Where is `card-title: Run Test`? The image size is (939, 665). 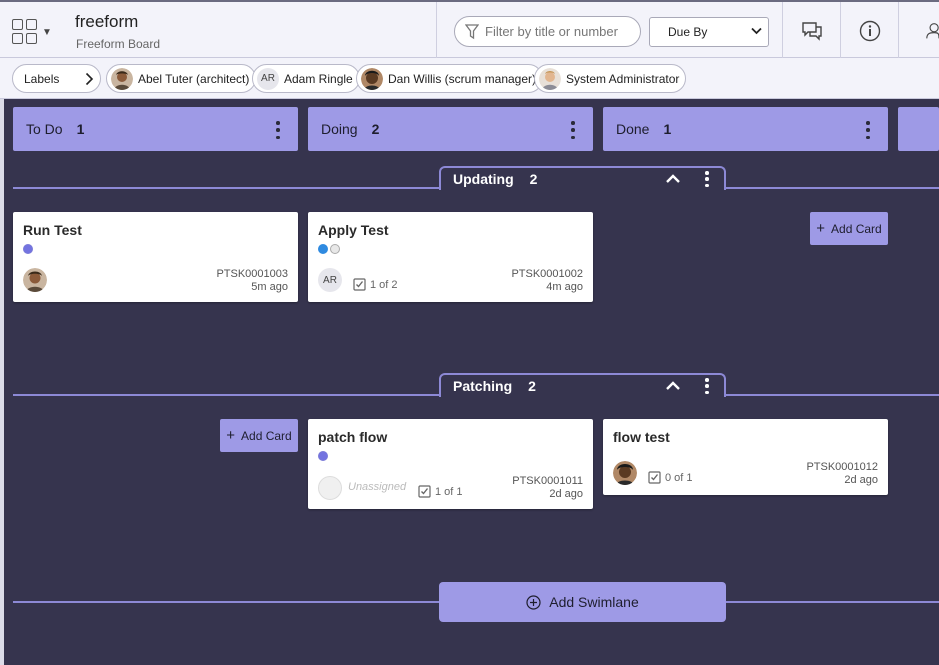
card-title: Run Test is located at coordinates (52, 230).